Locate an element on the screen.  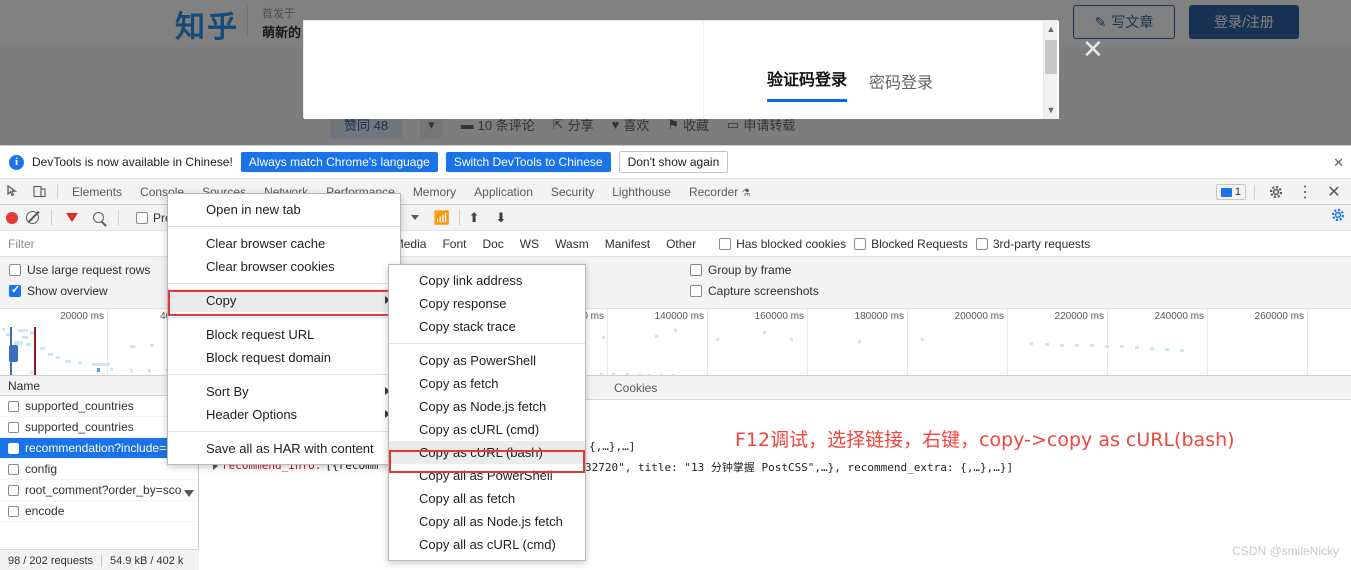
inspect-element-icon is located at coordinates (13, 192).